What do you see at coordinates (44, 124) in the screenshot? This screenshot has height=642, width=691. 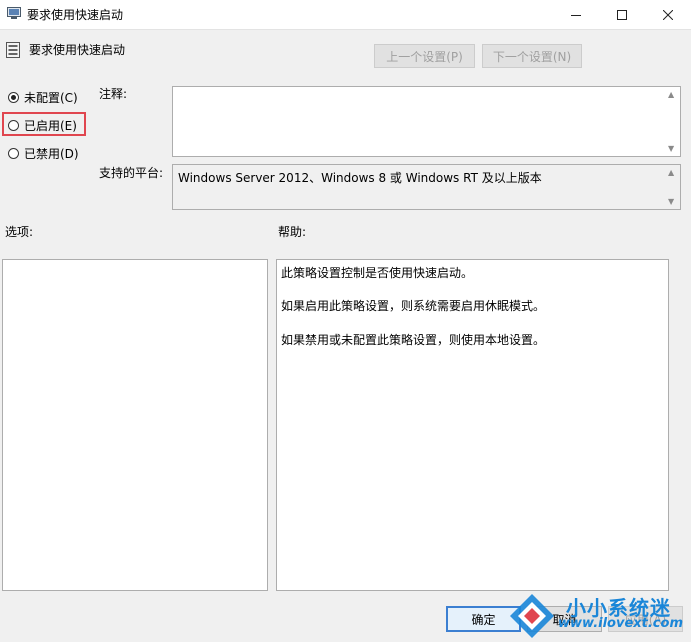 I see `enabled-highlight-box` at bounding box center [44, 124].